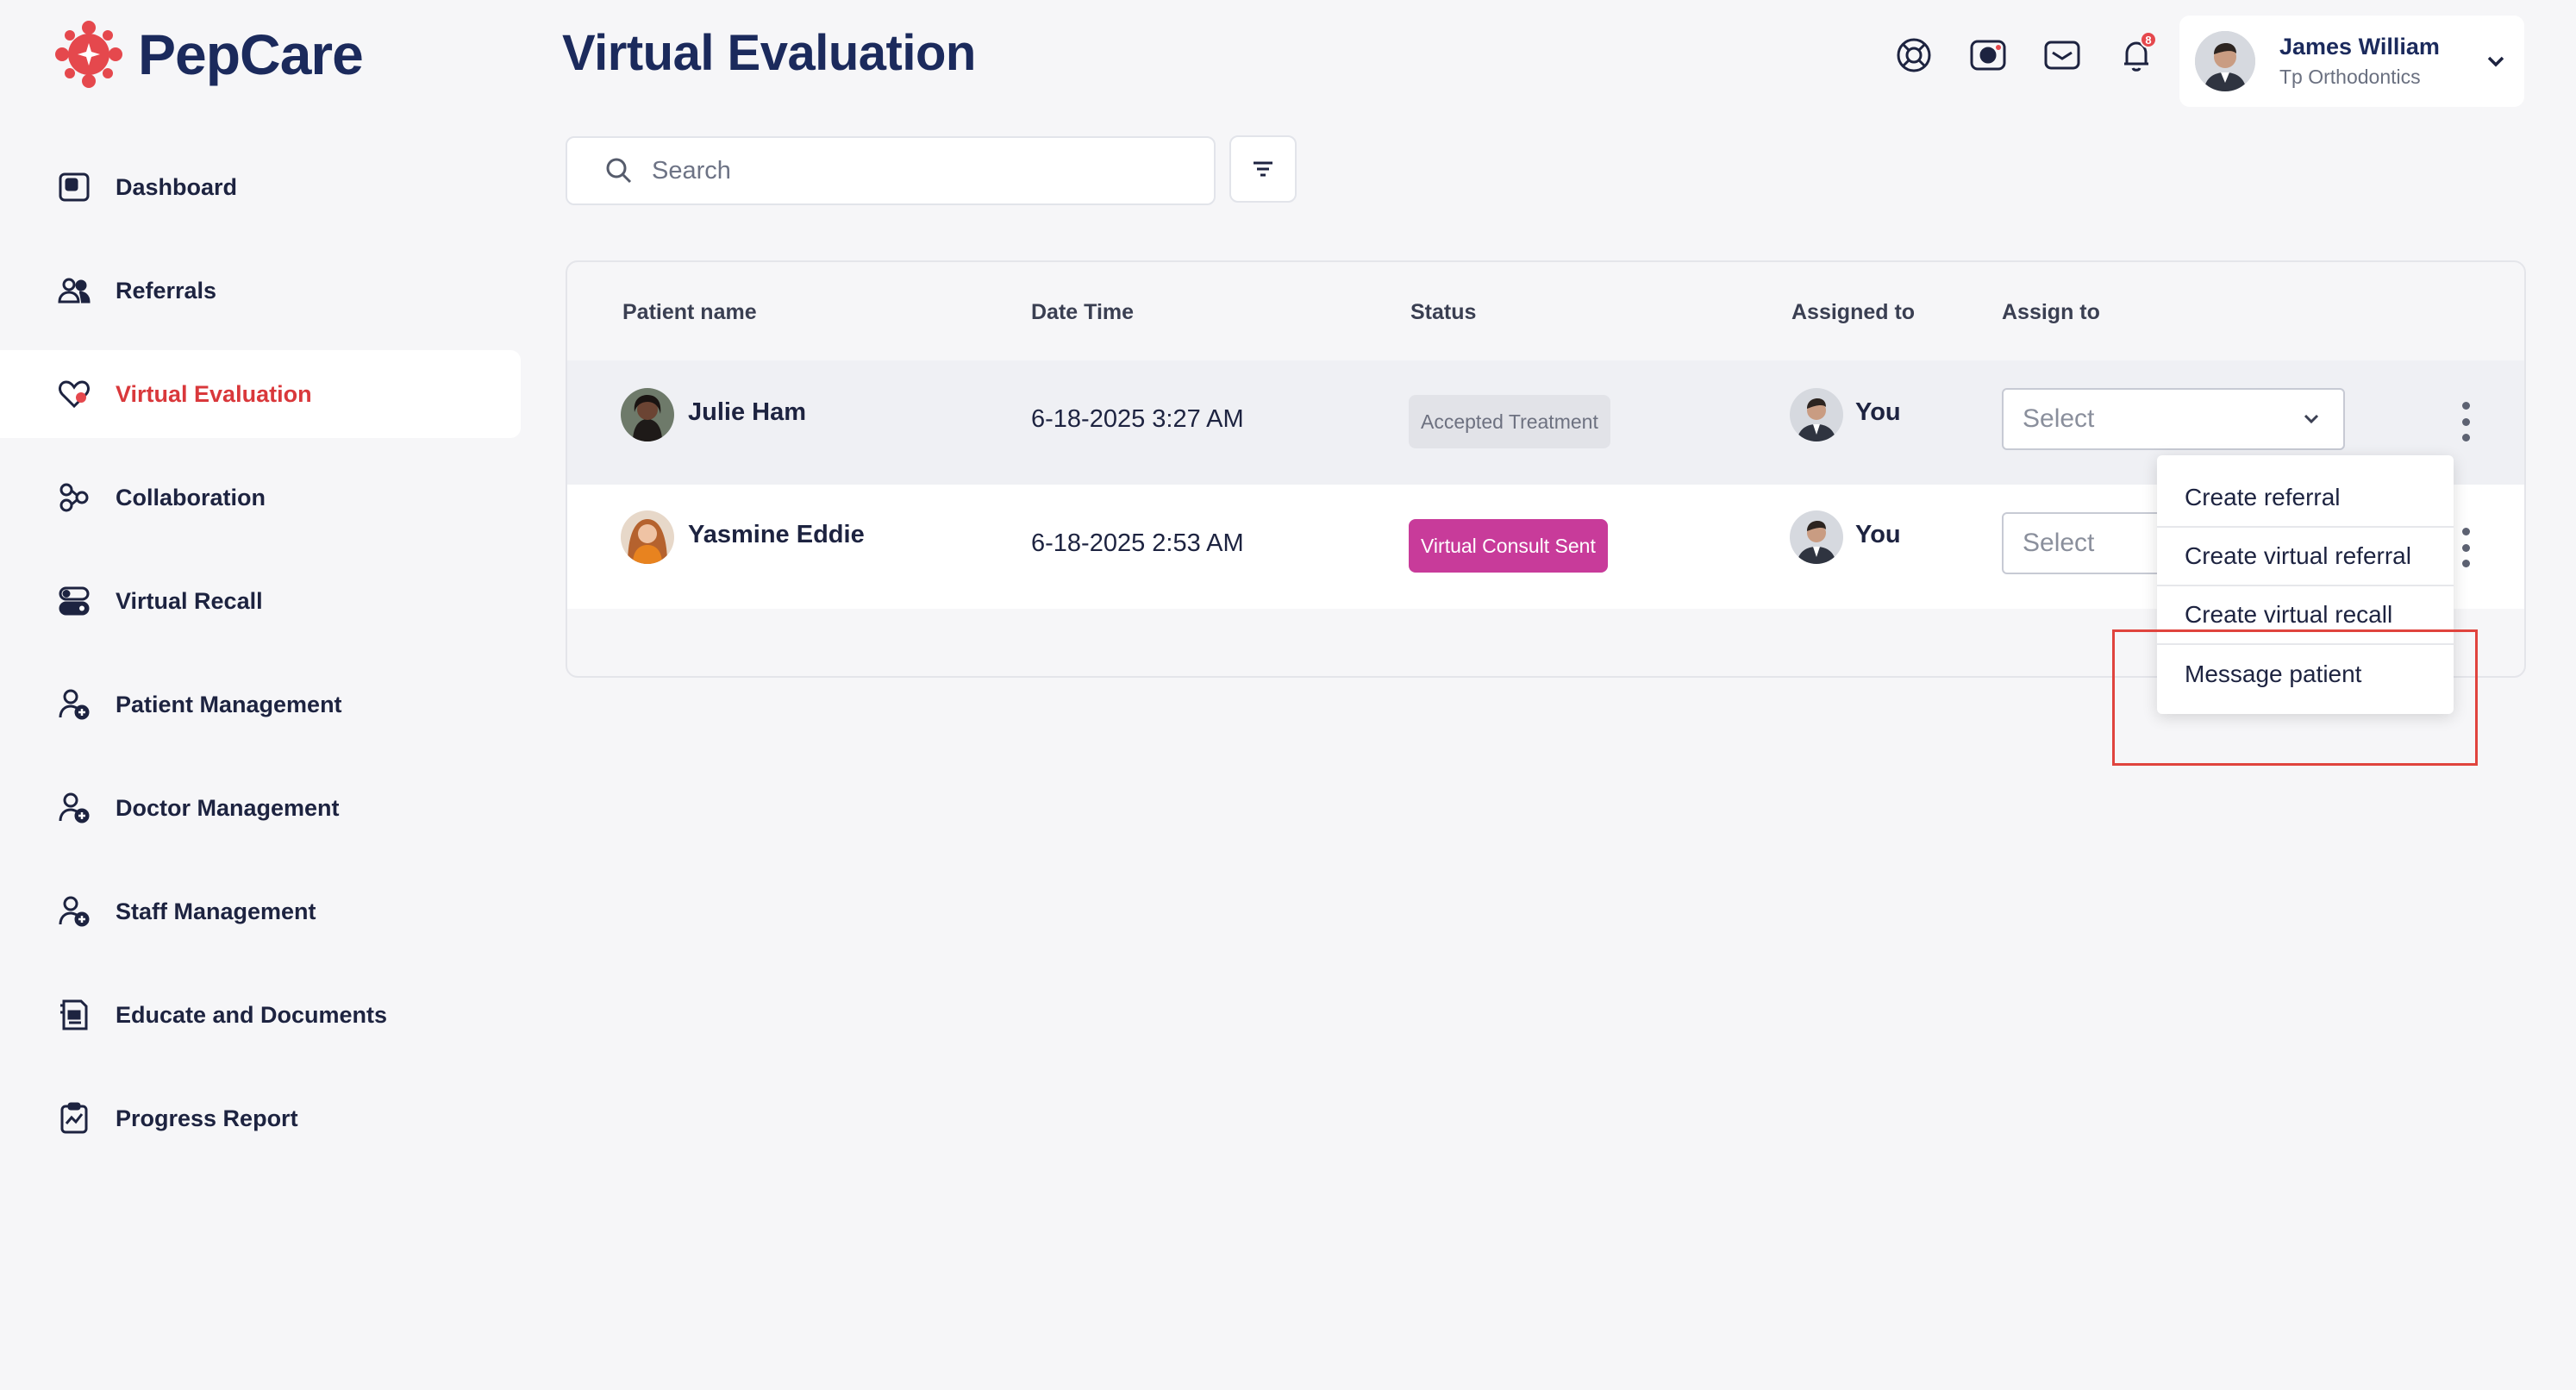 The width and height of the screenshot is (2576, 1390). Describe the element at coordinates (260, 187) in the screenshot. I see `sidebar-item-dashboard: Dashboard` at that location.